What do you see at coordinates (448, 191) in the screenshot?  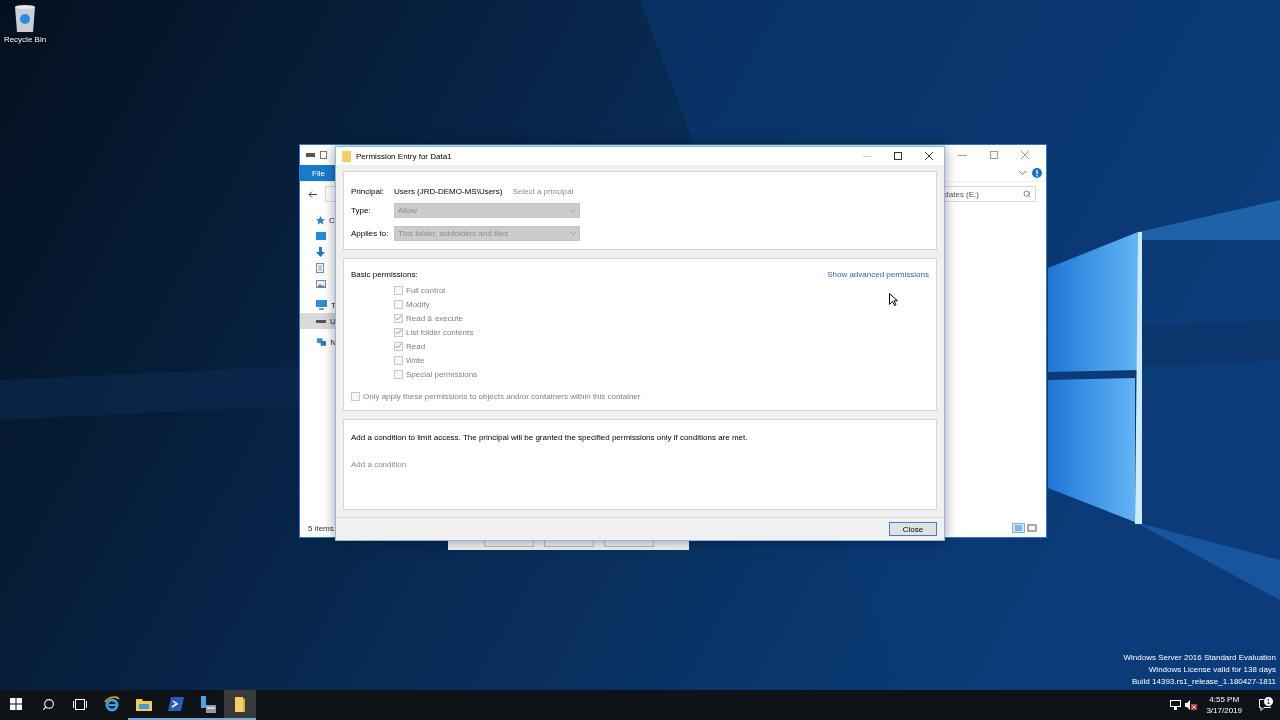 I see `principal-value: Users (JRD-DEMO-MS\Users)` at bounding box center [448, 191].